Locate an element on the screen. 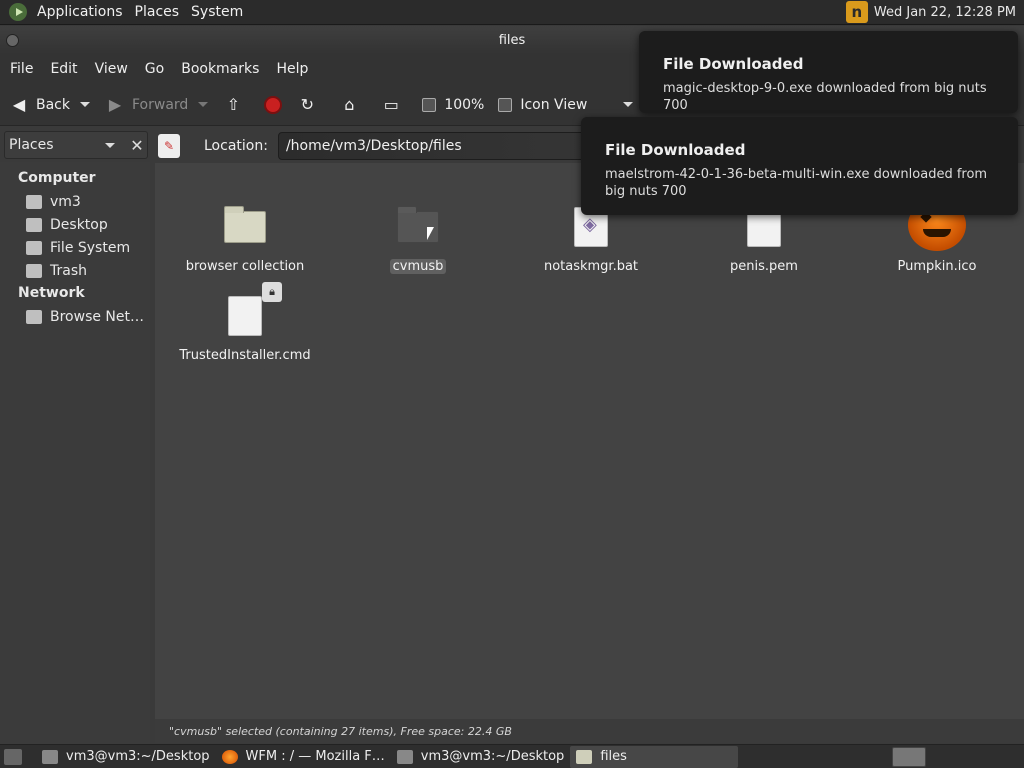  view-mode-dropdown-icon is located at coordinates (628, 104).